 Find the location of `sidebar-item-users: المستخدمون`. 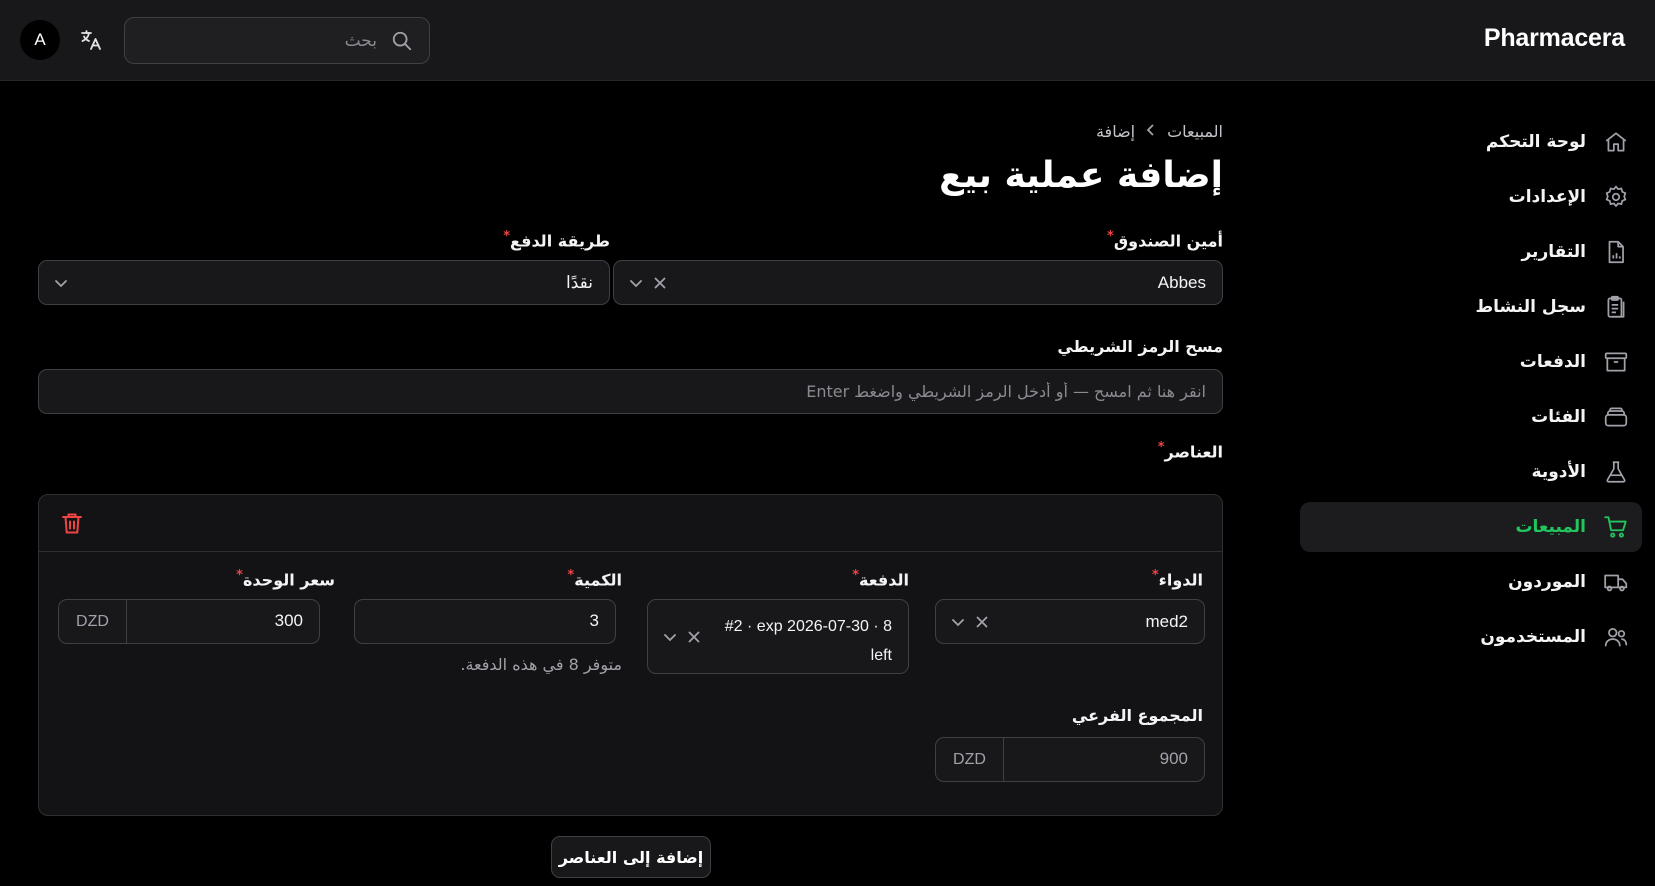

sidebar-item-users: المستخدمون is located at coordinates (1471, 637).